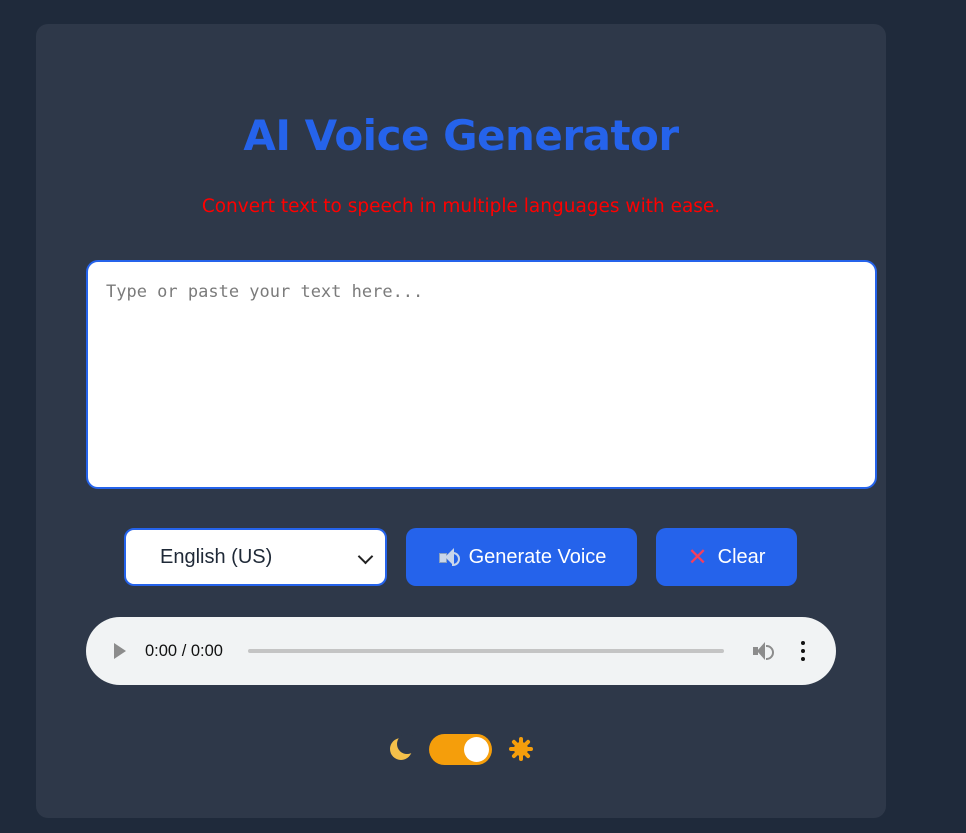  Describe the element at coordinates (216, 556) in the screenshot. I see `language-select-value: English (US)` at that location.